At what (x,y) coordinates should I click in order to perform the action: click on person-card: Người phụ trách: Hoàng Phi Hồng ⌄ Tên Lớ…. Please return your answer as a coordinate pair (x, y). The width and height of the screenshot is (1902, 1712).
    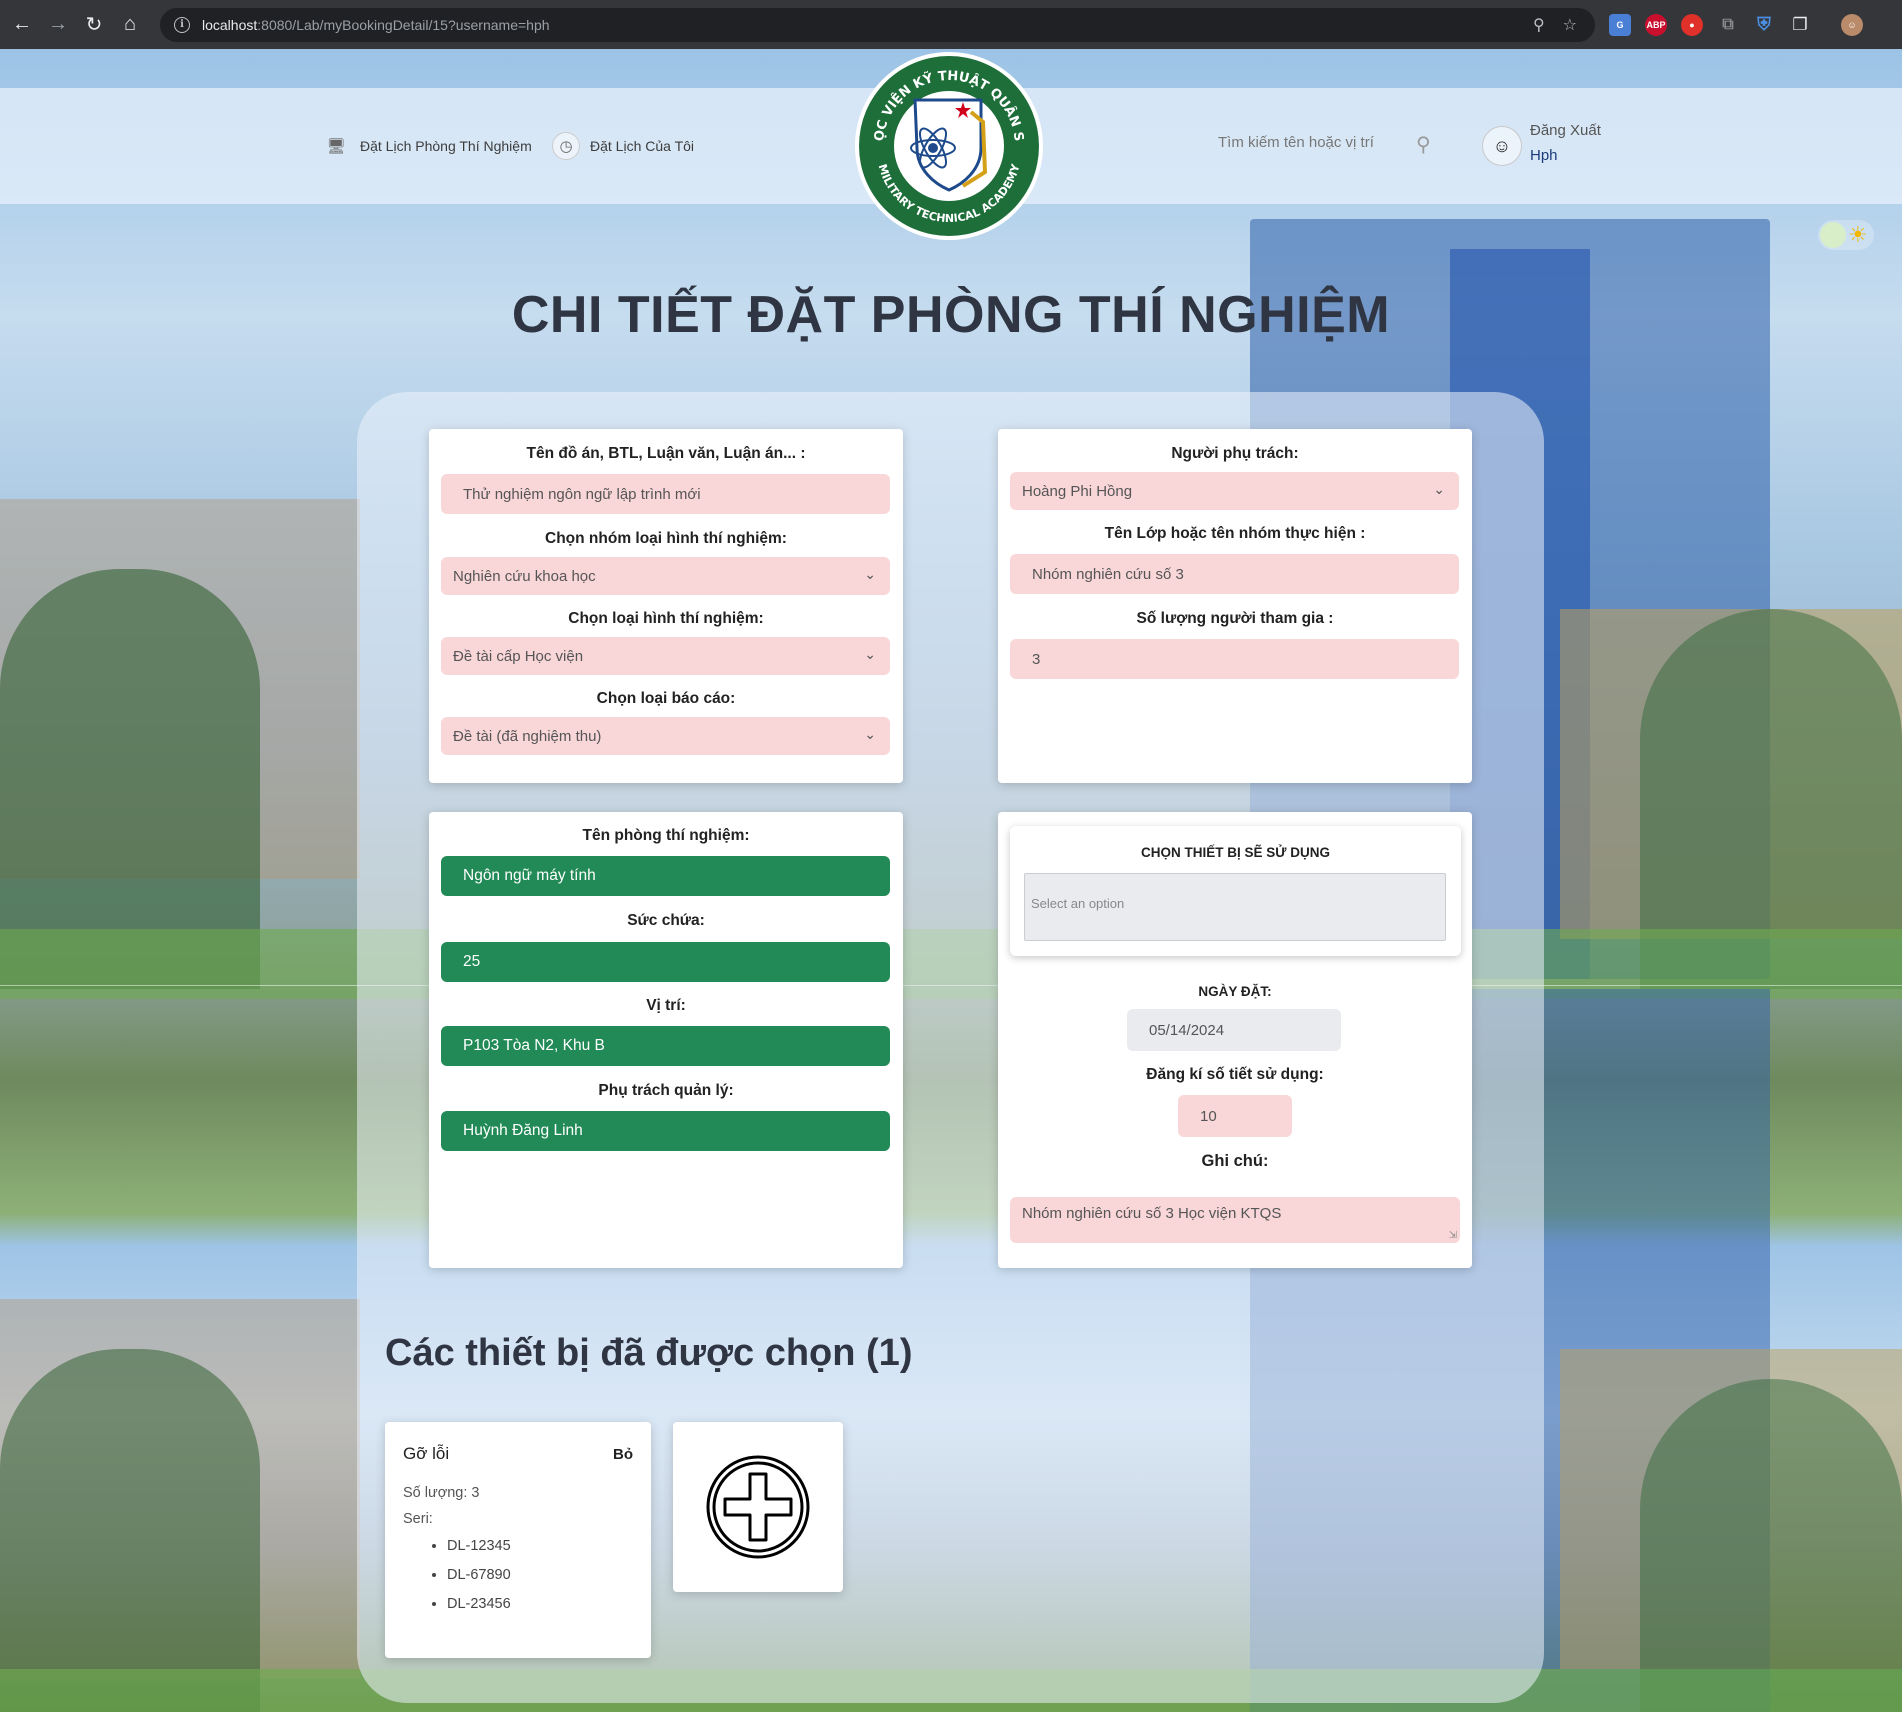
    Looking at the image, I should click on (1235, 606).